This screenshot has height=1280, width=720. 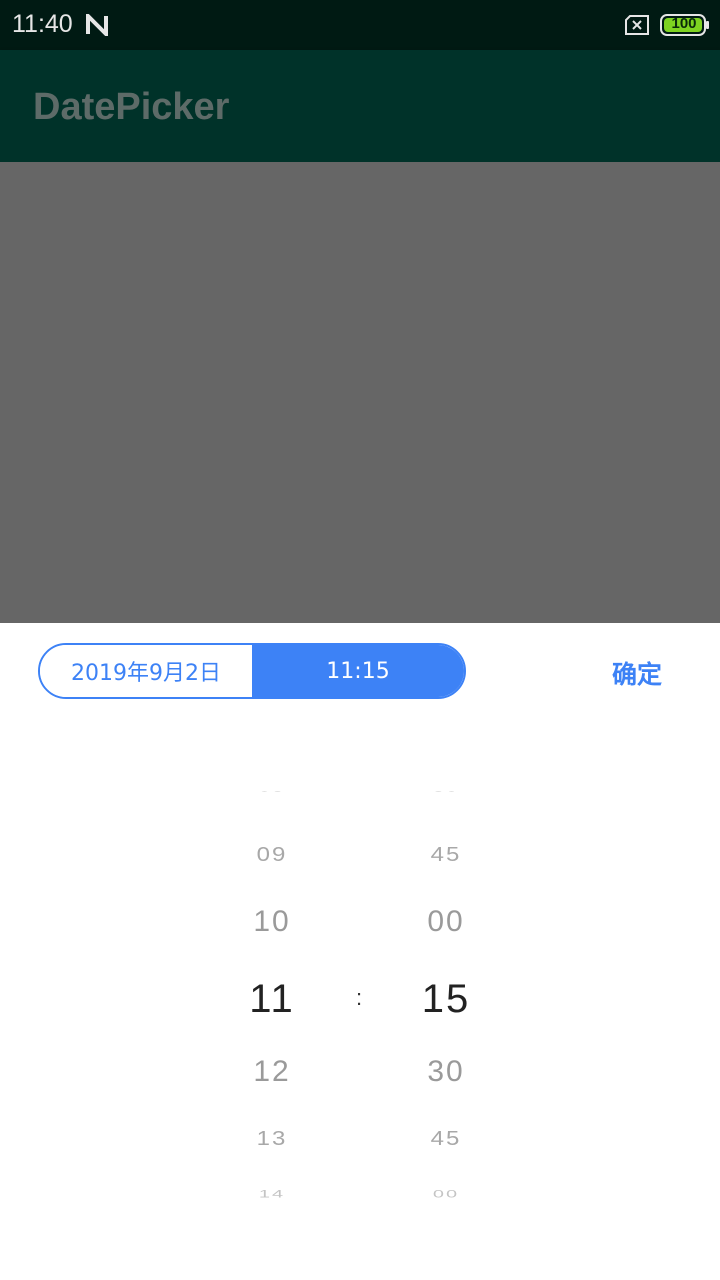 I want to click on confirm-button: 确定, so click(x=637, y=673).